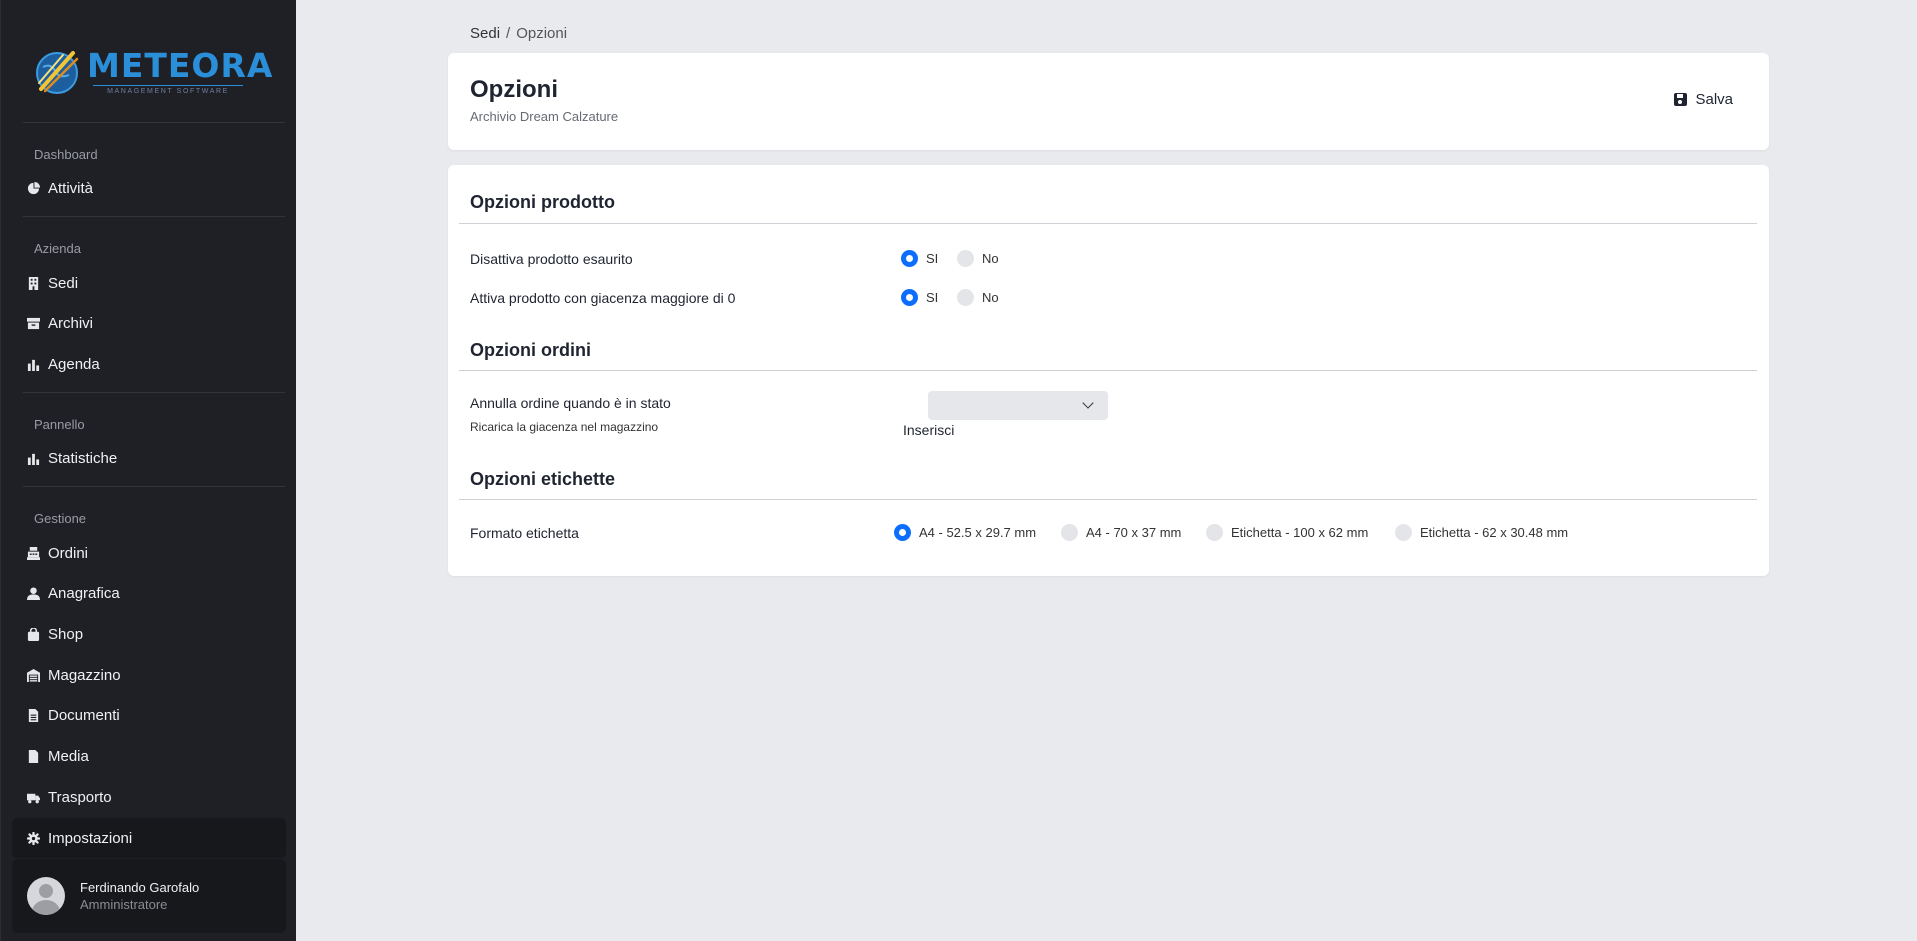  Describe the element at coordinates (1714, 99) in the screenshot. I see `save-button-label: Salva` at that location.